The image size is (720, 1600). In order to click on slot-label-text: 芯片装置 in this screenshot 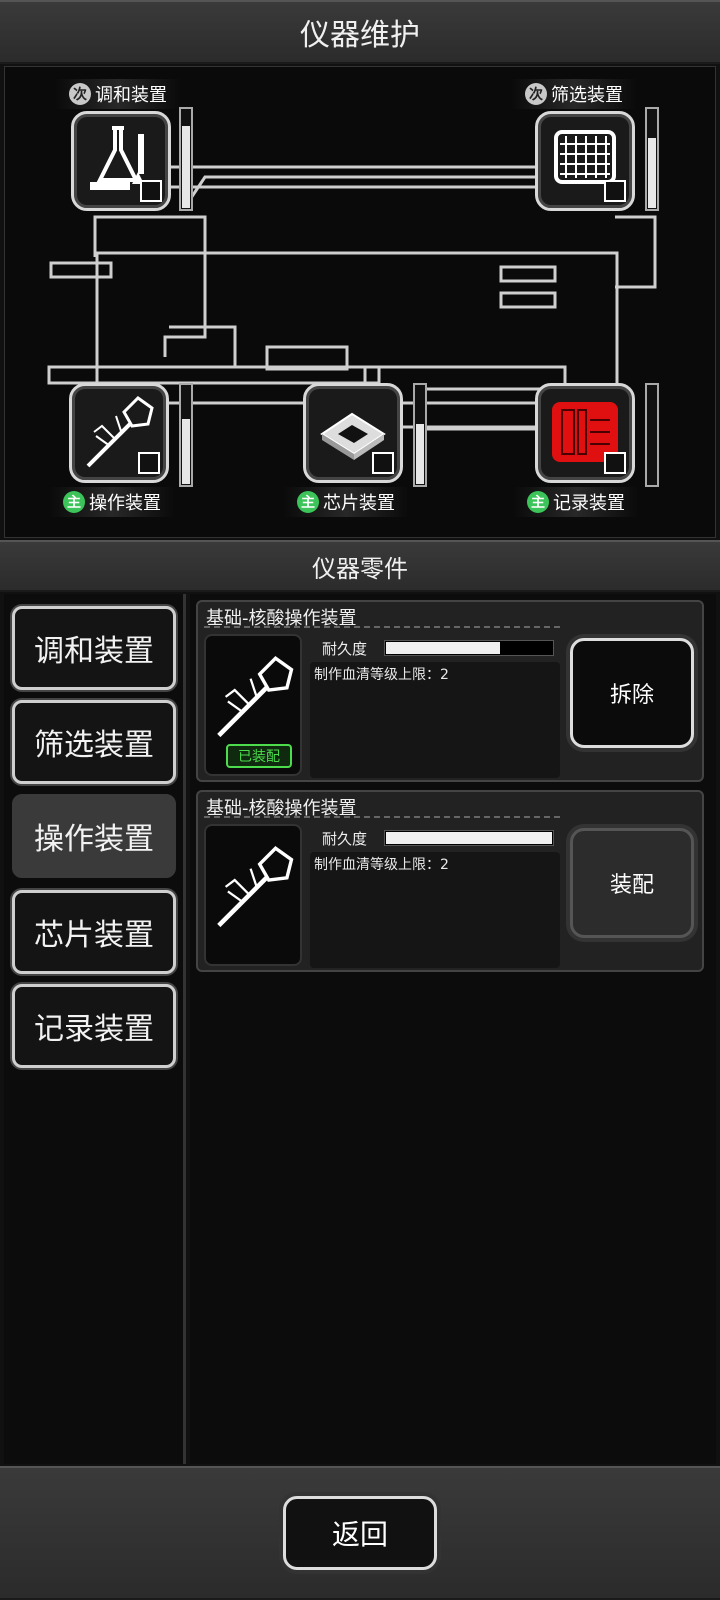, I will do `click(359, 503)`.